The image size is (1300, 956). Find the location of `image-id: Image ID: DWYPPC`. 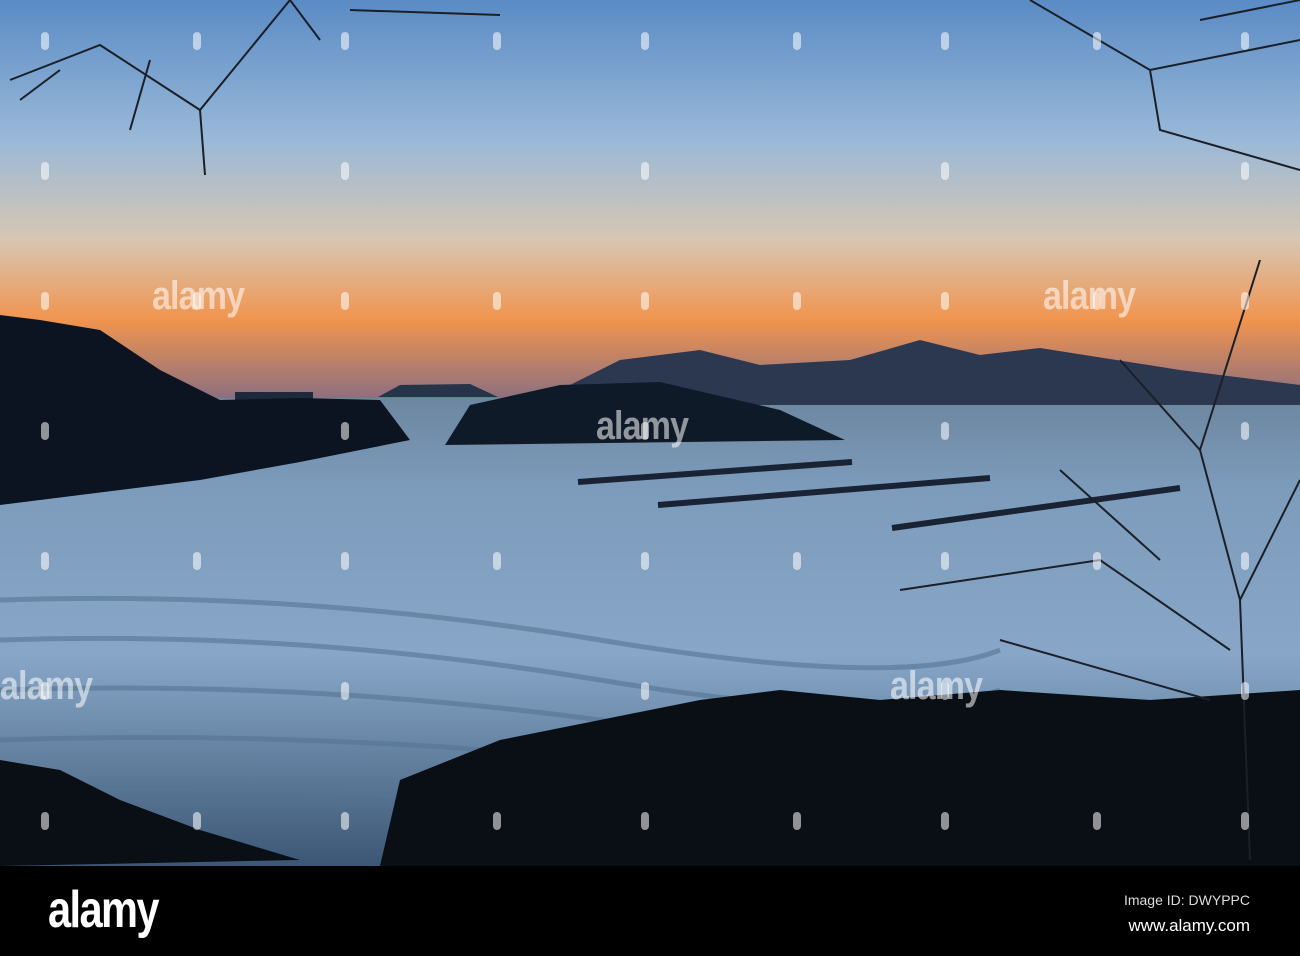

image-id: Image ID: DWYPPC is located at coordinates (1186, 900).